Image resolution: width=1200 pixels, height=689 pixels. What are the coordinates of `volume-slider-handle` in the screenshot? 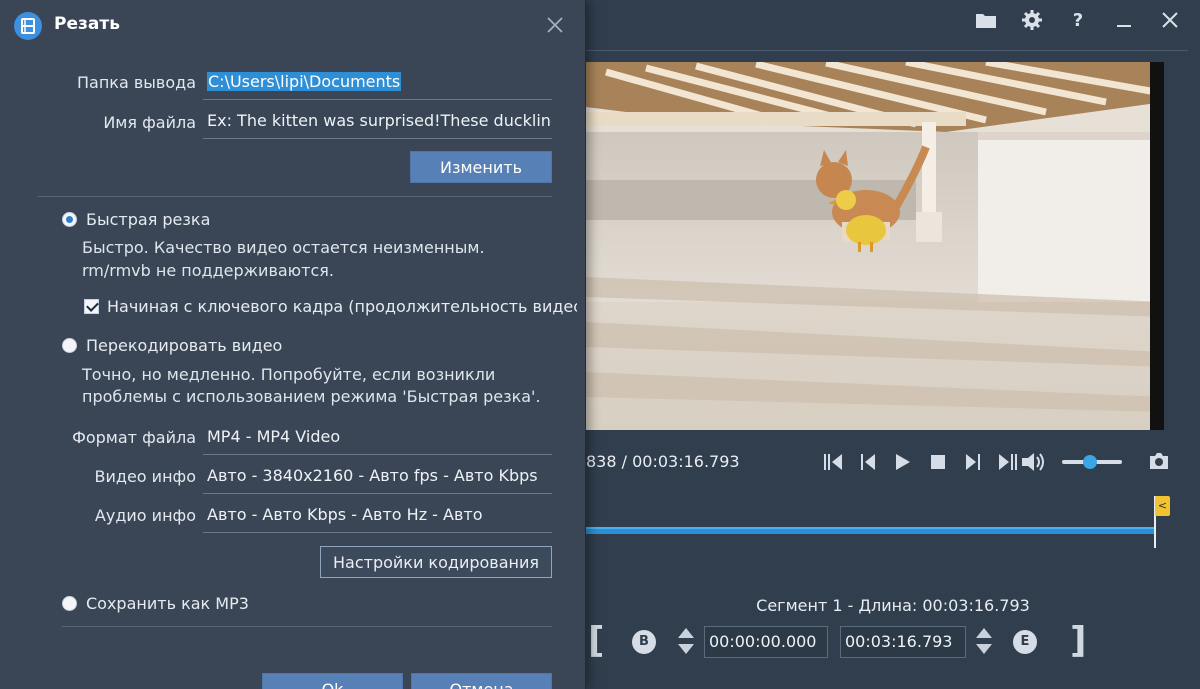 It's located at (1090, 462).